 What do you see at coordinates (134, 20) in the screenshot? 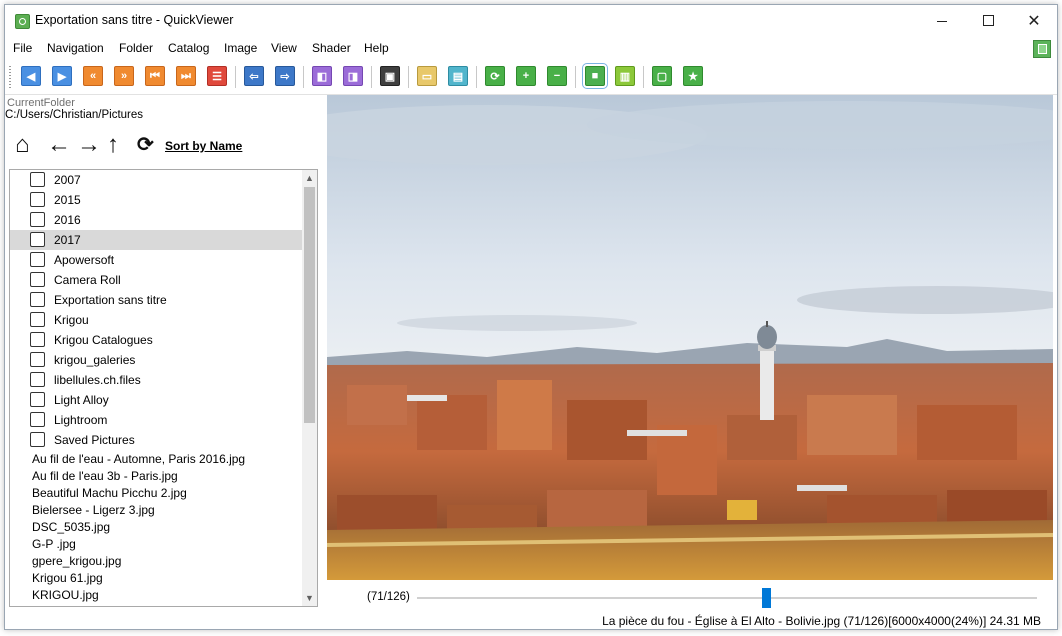
I see `window-title: Exportation sans titre - QuickViewer` at bounding box center [134, 20].